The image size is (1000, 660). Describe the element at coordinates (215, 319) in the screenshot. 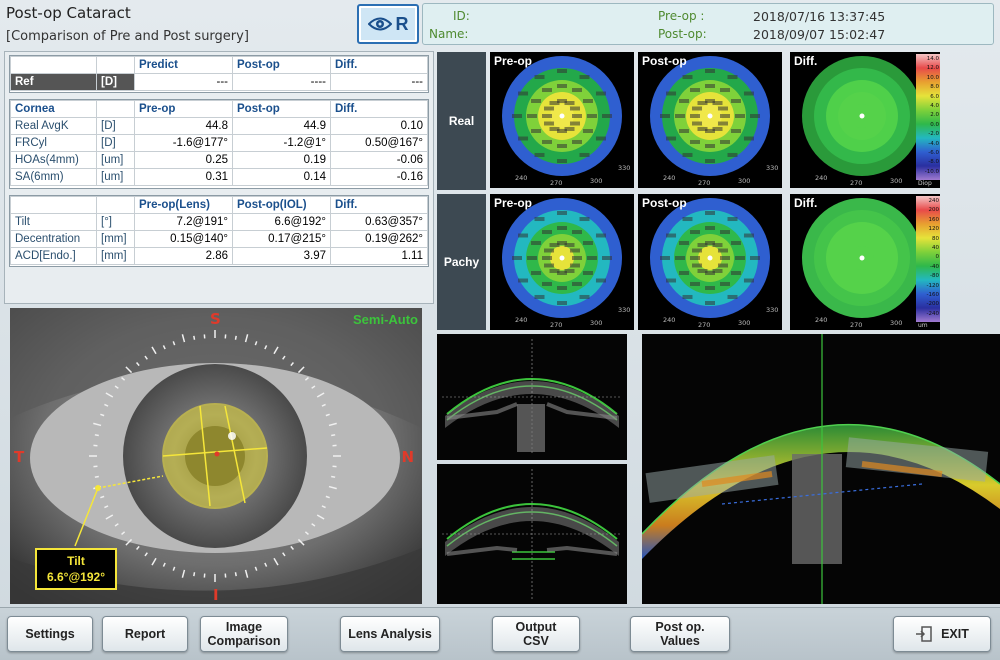

I see `direction-superior: S` at that location.